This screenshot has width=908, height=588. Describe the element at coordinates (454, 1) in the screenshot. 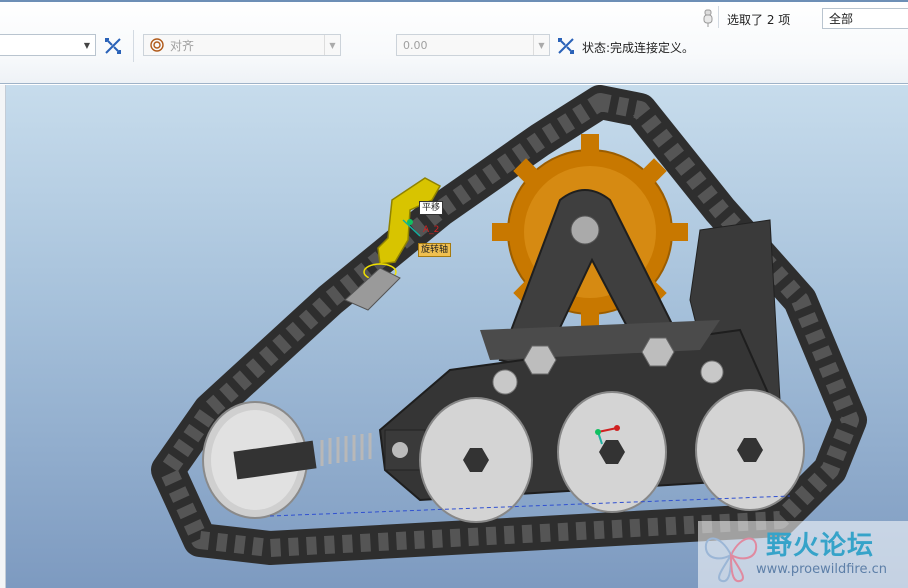

I see `toolbar-top-border` at that location.